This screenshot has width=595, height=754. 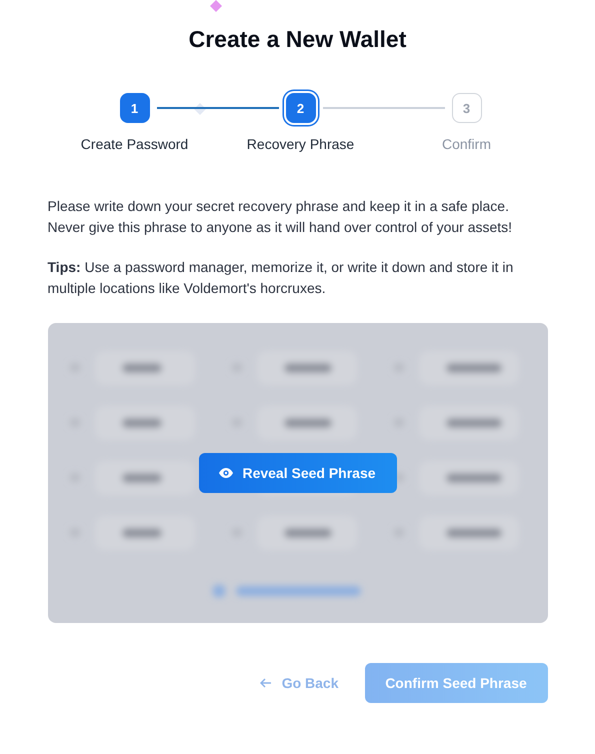 I want to click on instructions-text: Please write down your secret recovery phrase and keep it in a safe place. Never give this phrase to anyone as it will hand over control of your assets!, so click(x=281, y=217).